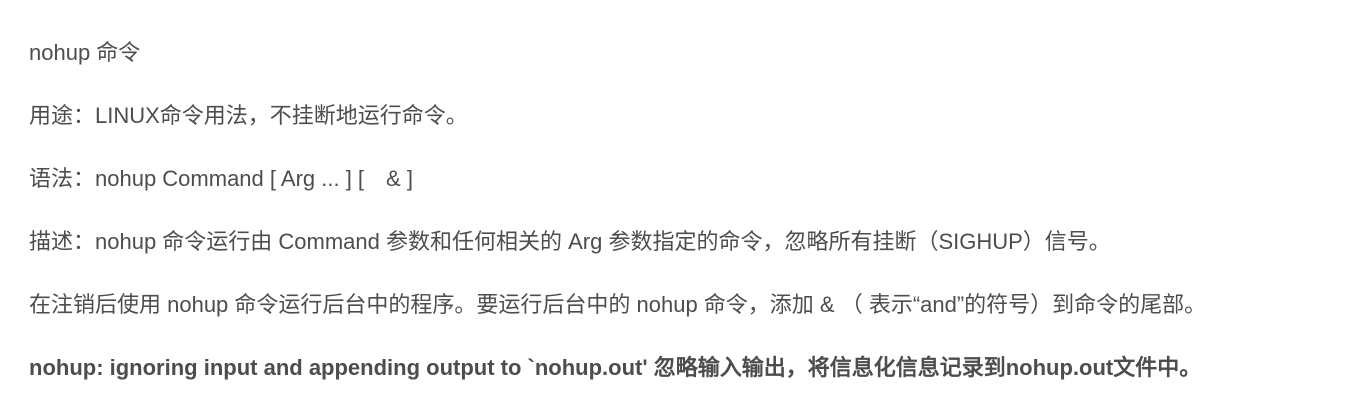  Describe the element at coordinates (221, 178) in the screenshot. I see `paragraph-syntax: 语法：nohup Command [ Arg ... ] [ & ]` at that location.